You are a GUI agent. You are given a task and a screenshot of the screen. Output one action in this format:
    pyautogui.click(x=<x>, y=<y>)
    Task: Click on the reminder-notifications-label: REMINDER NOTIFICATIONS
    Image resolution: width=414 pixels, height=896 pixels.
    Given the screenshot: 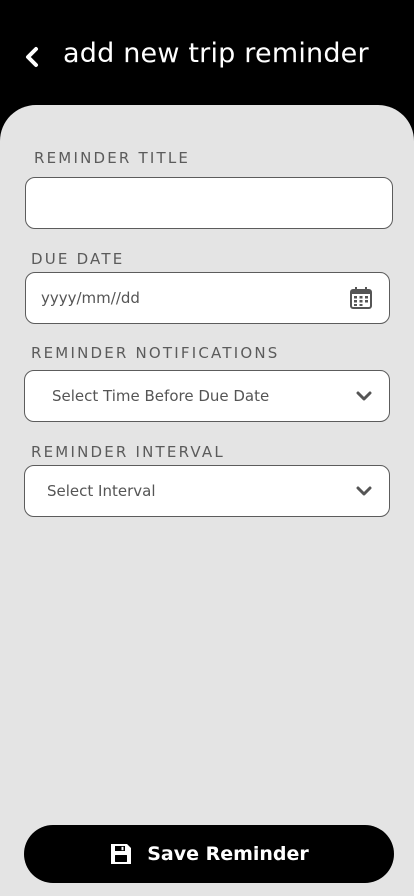 What is the action you would take?
    pyautogui.click(x=155, y=353)
    